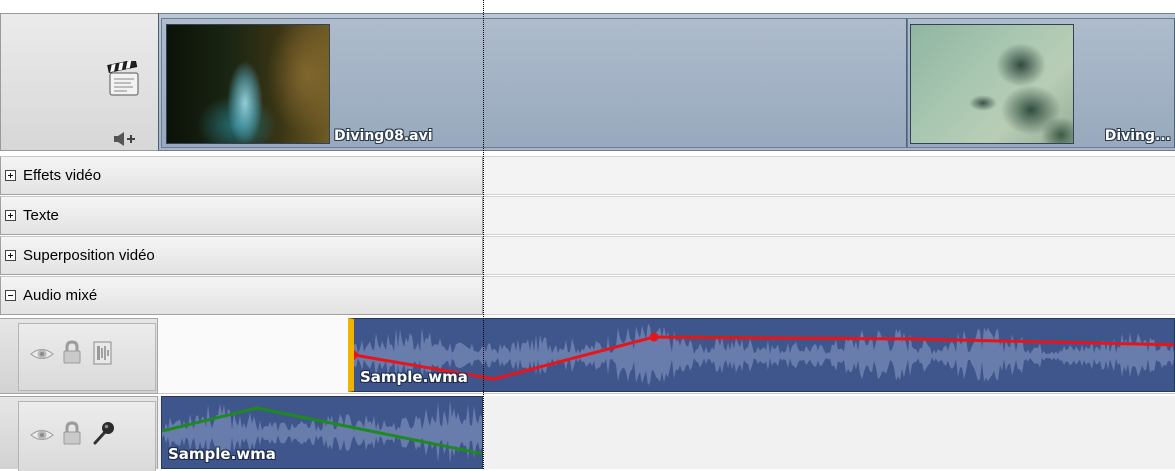 Image resolution: width=1175 pixels, height=471 pixels. Describe the element at coordinates (41, 215) in the screenshot. I see `row-label: Texte` at that location.